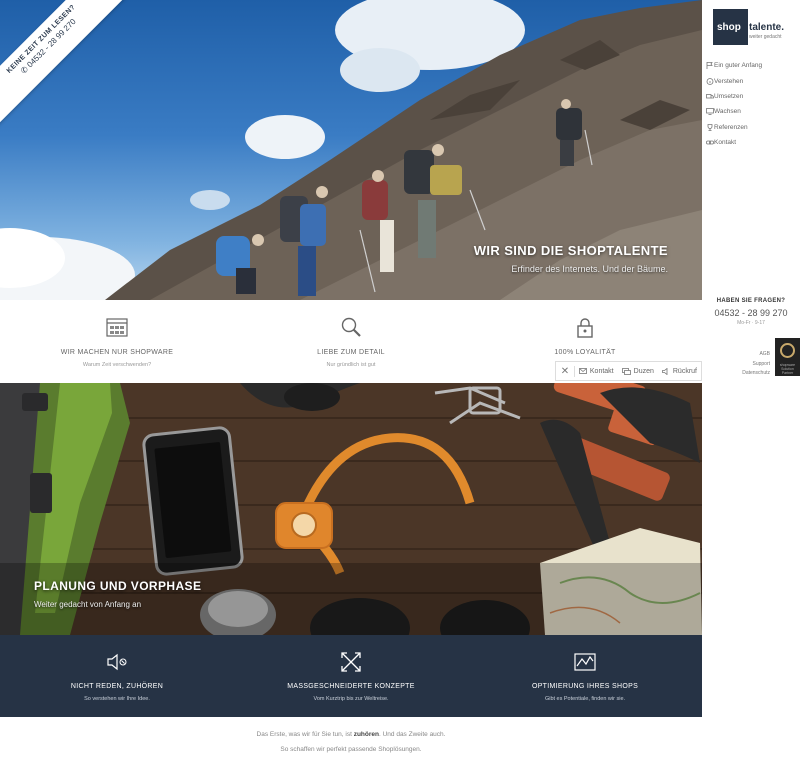 Image resolution: width=800 pixels, height=765 pixels. I want to click on shopware-badge-sub: Solution Partner, so click(787, 371).